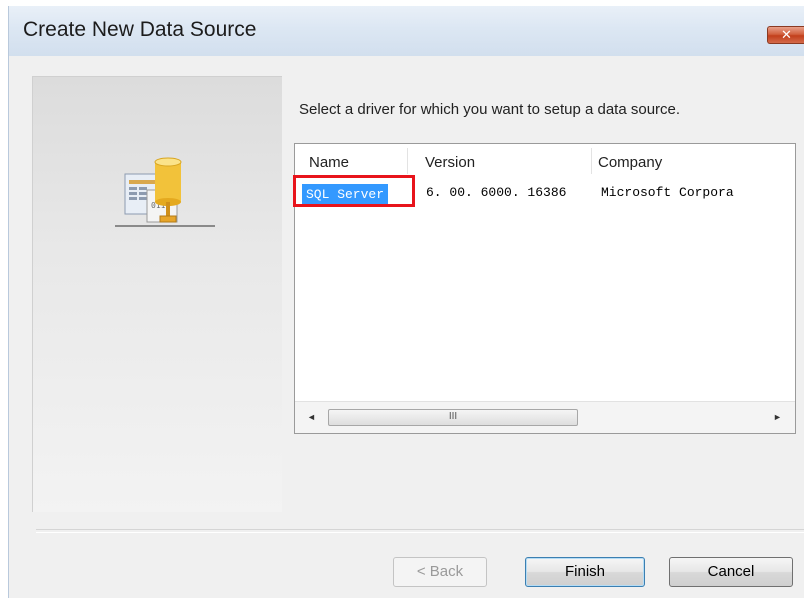 The width and height of the screenshot is (804, 598). What do you see at coordinates (440, 572) in the screenshot?
I see `back-button: < Back` at bounding box center [440, 572].